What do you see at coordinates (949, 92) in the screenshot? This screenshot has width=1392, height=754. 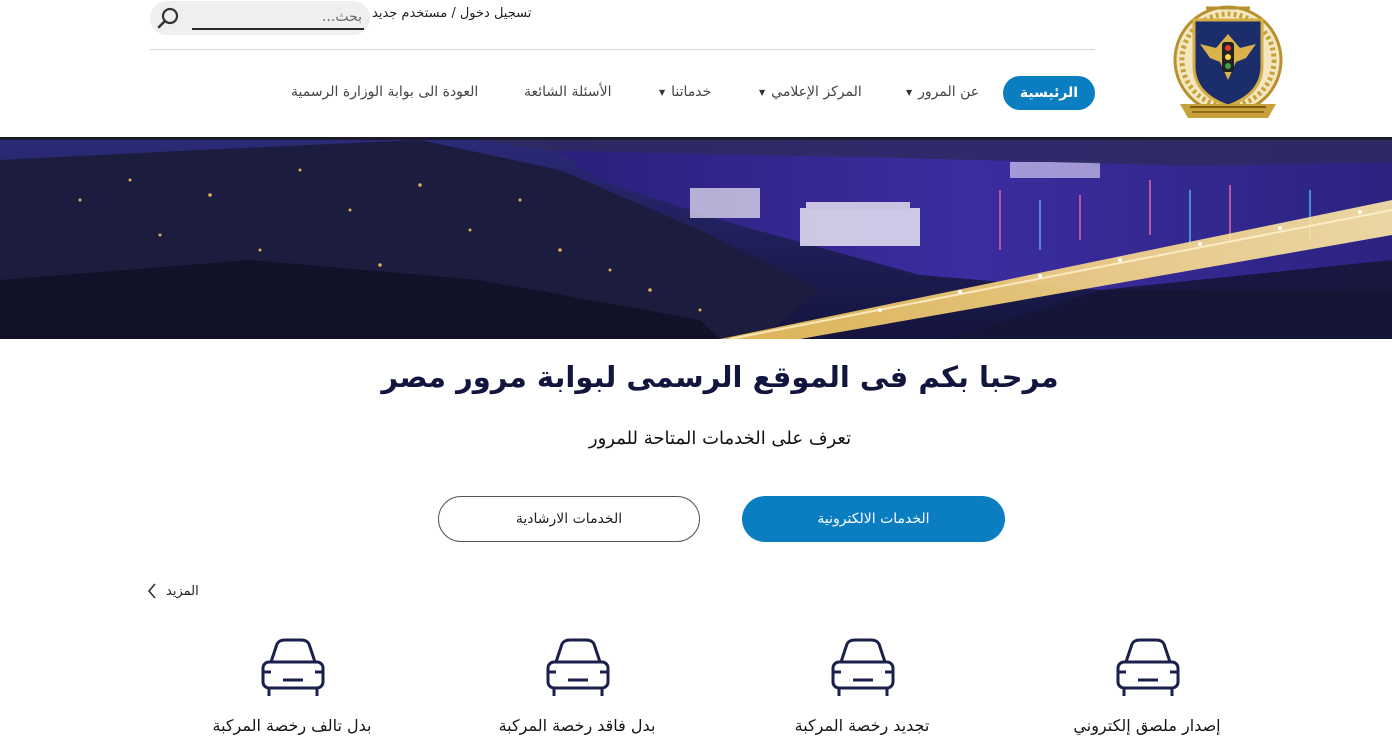 I see `nav-about-label: عن المرور` at bounding box center [949, 92].